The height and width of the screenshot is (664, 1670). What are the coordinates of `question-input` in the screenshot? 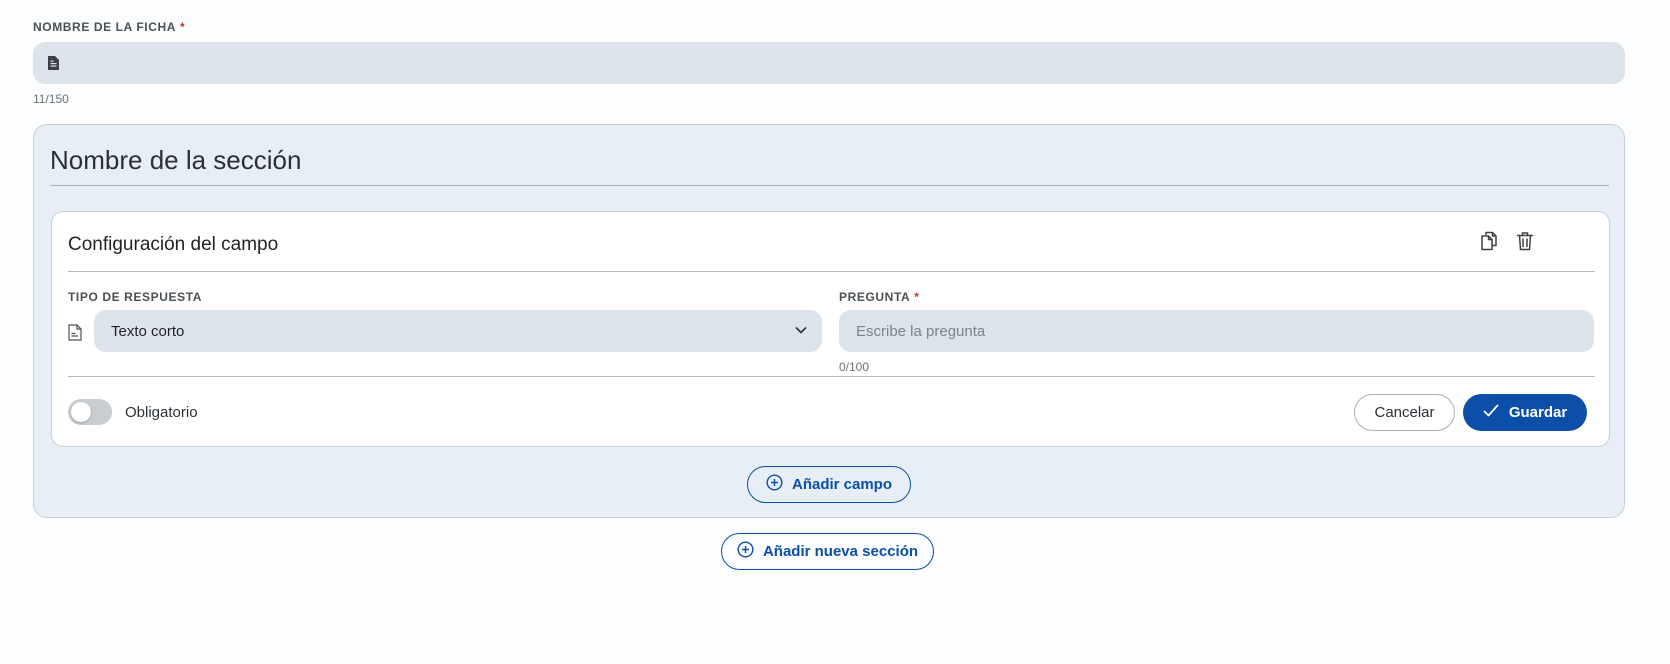 It's located at (1216, 331).